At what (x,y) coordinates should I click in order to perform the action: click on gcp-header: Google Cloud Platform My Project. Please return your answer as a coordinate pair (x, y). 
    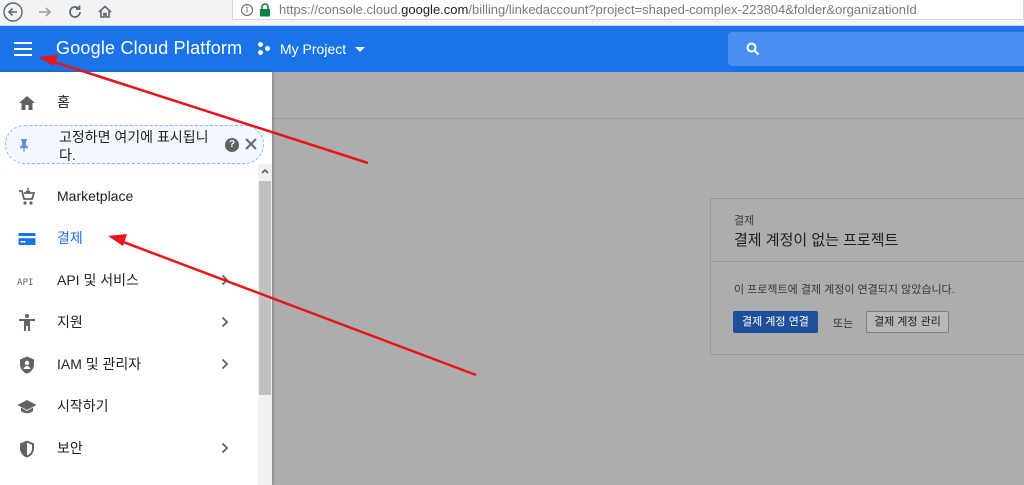
    Looking at the image, I should click on (512, 49).